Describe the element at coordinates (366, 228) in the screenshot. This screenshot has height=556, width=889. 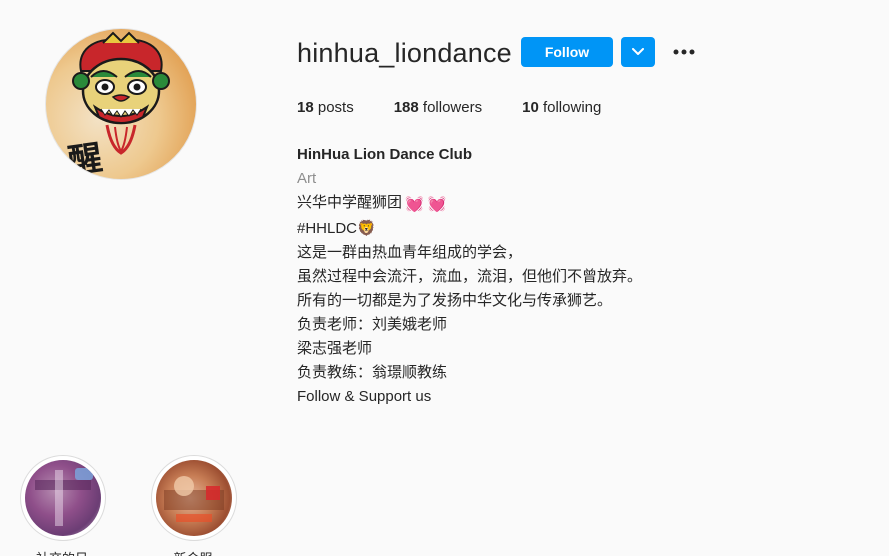
I see `lion-face-icon: 🦁` at that location.